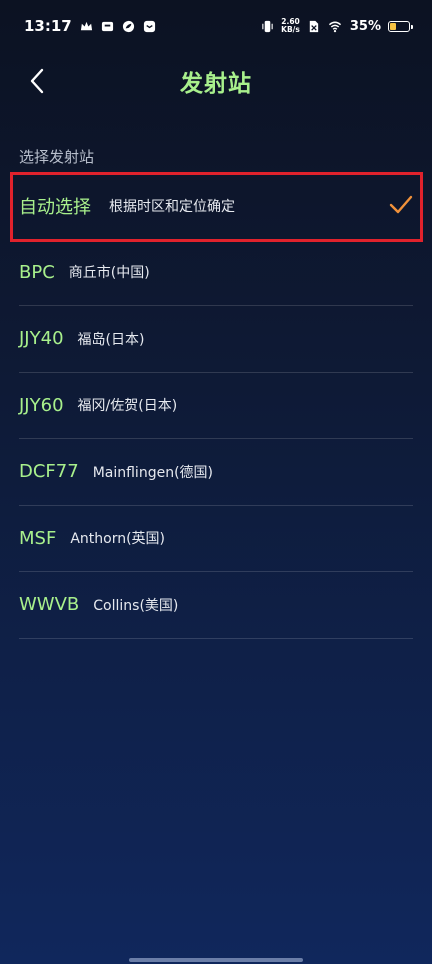  I want to click on station-code: DCF77, so click(49, 472).